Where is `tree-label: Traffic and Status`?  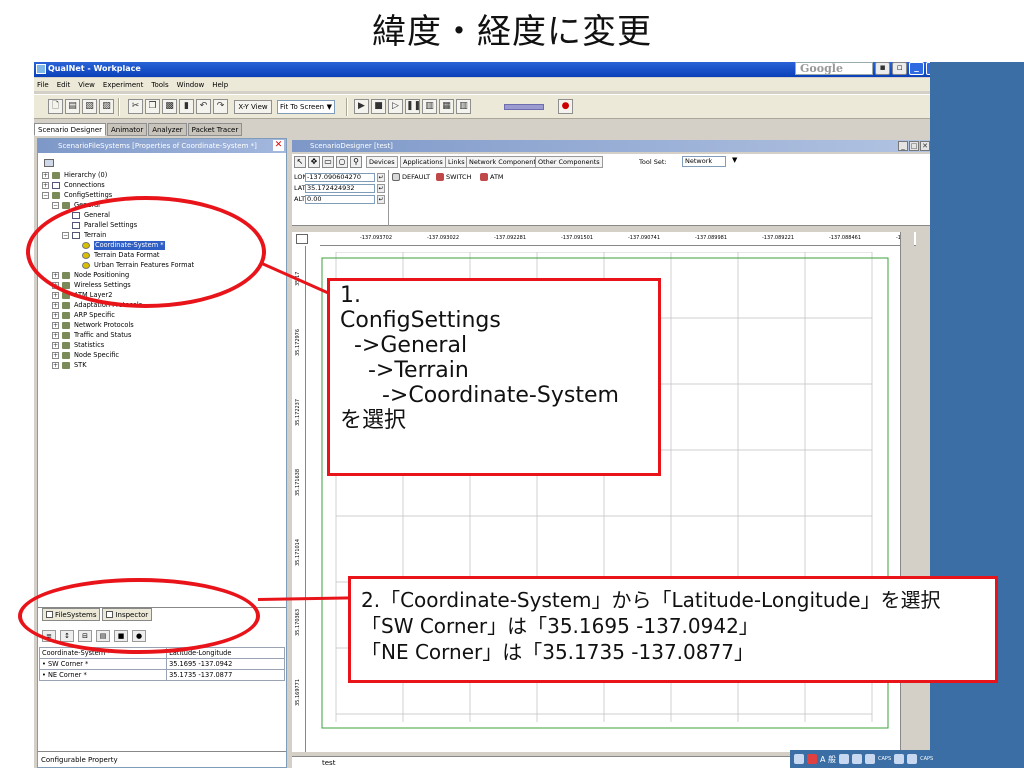 tree-label: Traffic and Status is located at coordinates (103, 335).